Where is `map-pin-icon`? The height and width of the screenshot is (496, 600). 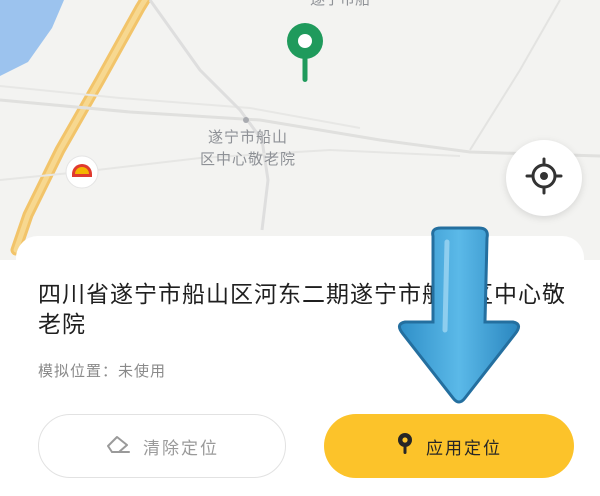
map-pin-icon is located at coordinates (305, 54).